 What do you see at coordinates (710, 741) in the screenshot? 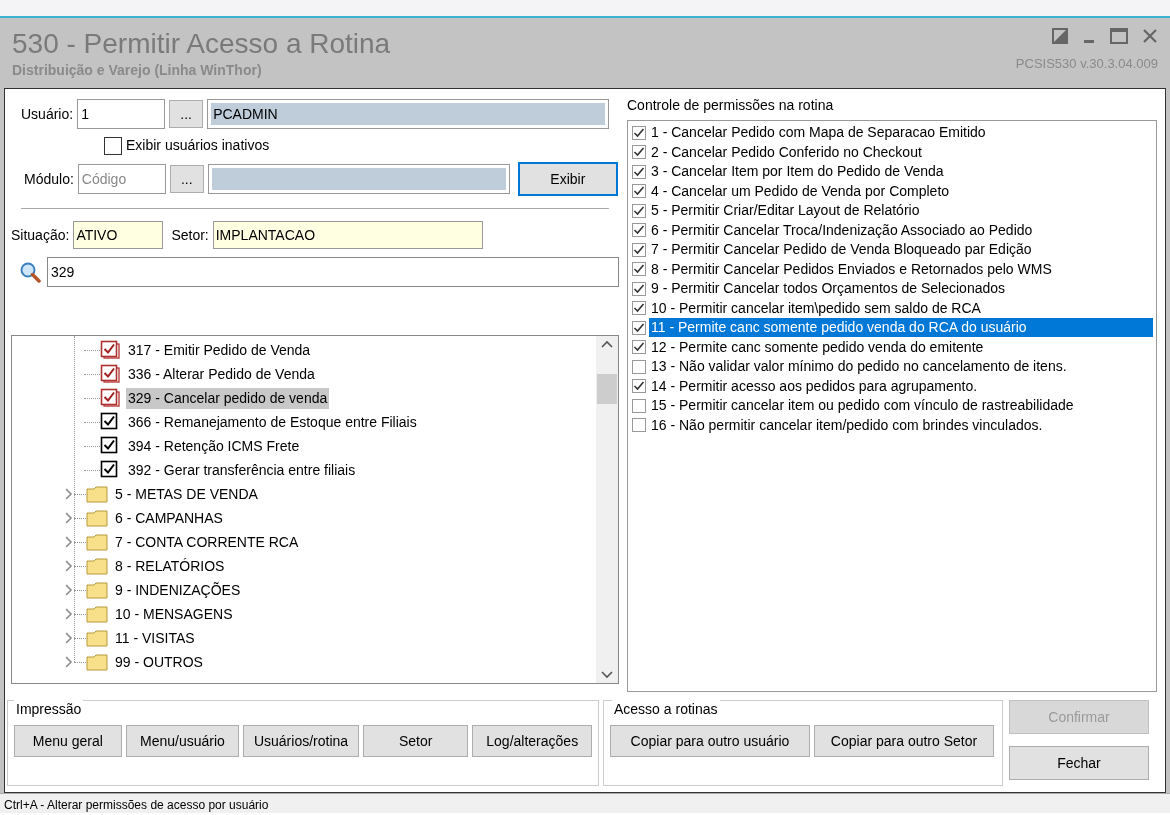
I see `copy-button: Copiar para outro usuário` at bounding box center [710, 741].